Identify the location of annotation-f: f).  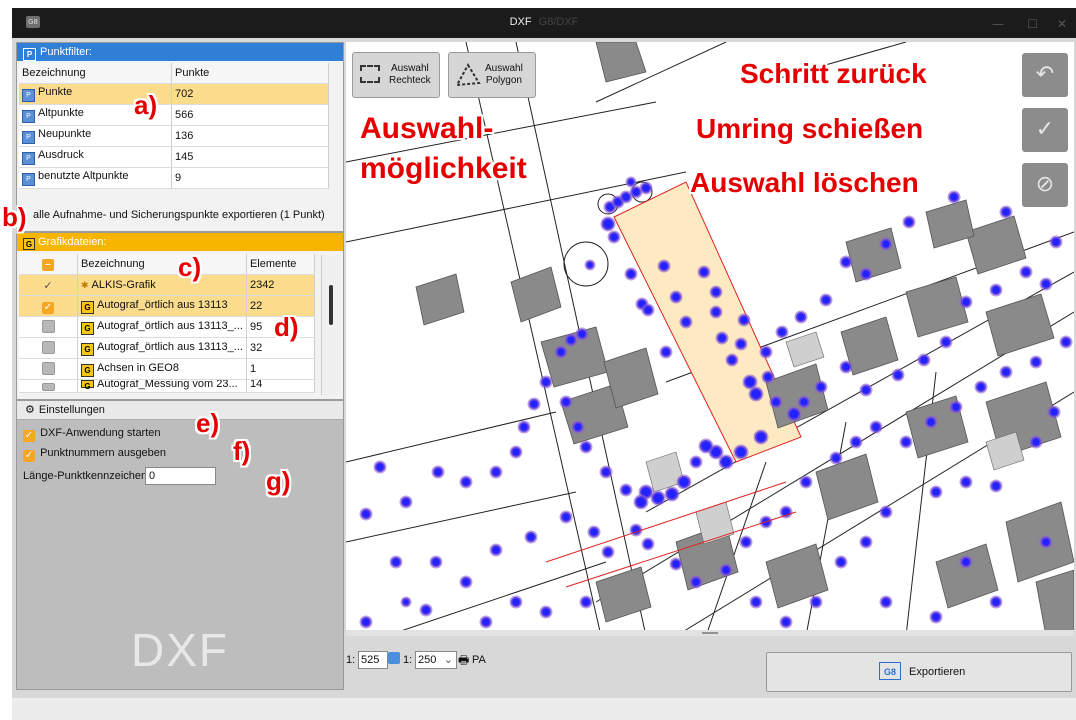
(242, 451).